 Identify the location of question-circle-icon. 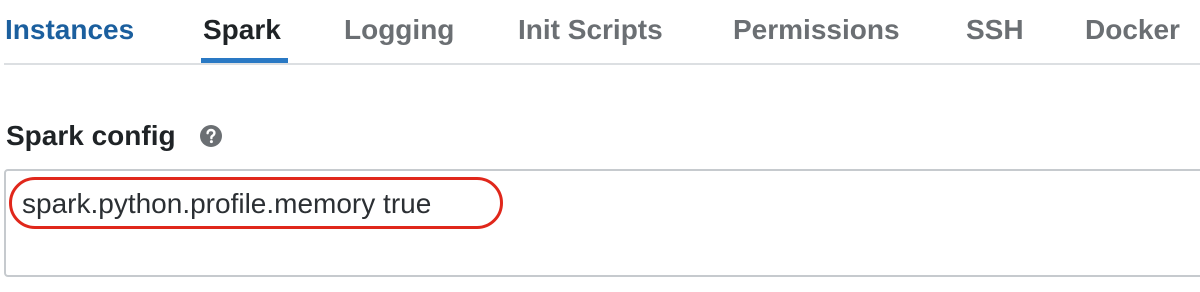
(211, 136).